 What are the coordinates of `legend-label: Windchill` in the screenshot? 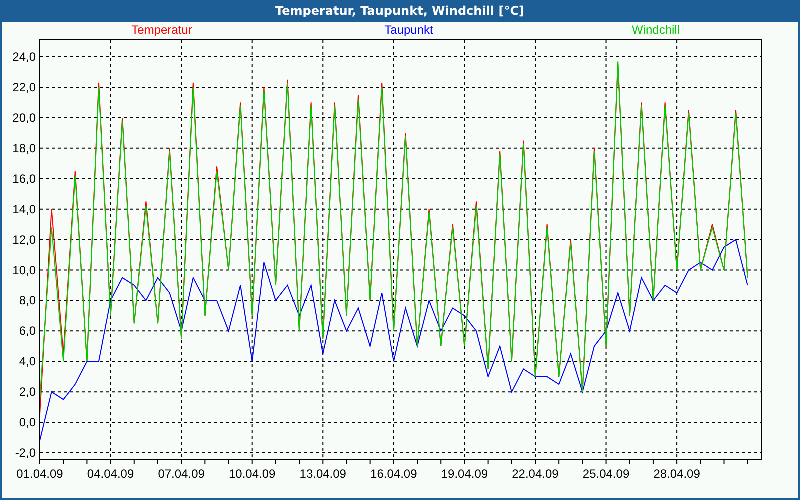 It's located at (656, 30).